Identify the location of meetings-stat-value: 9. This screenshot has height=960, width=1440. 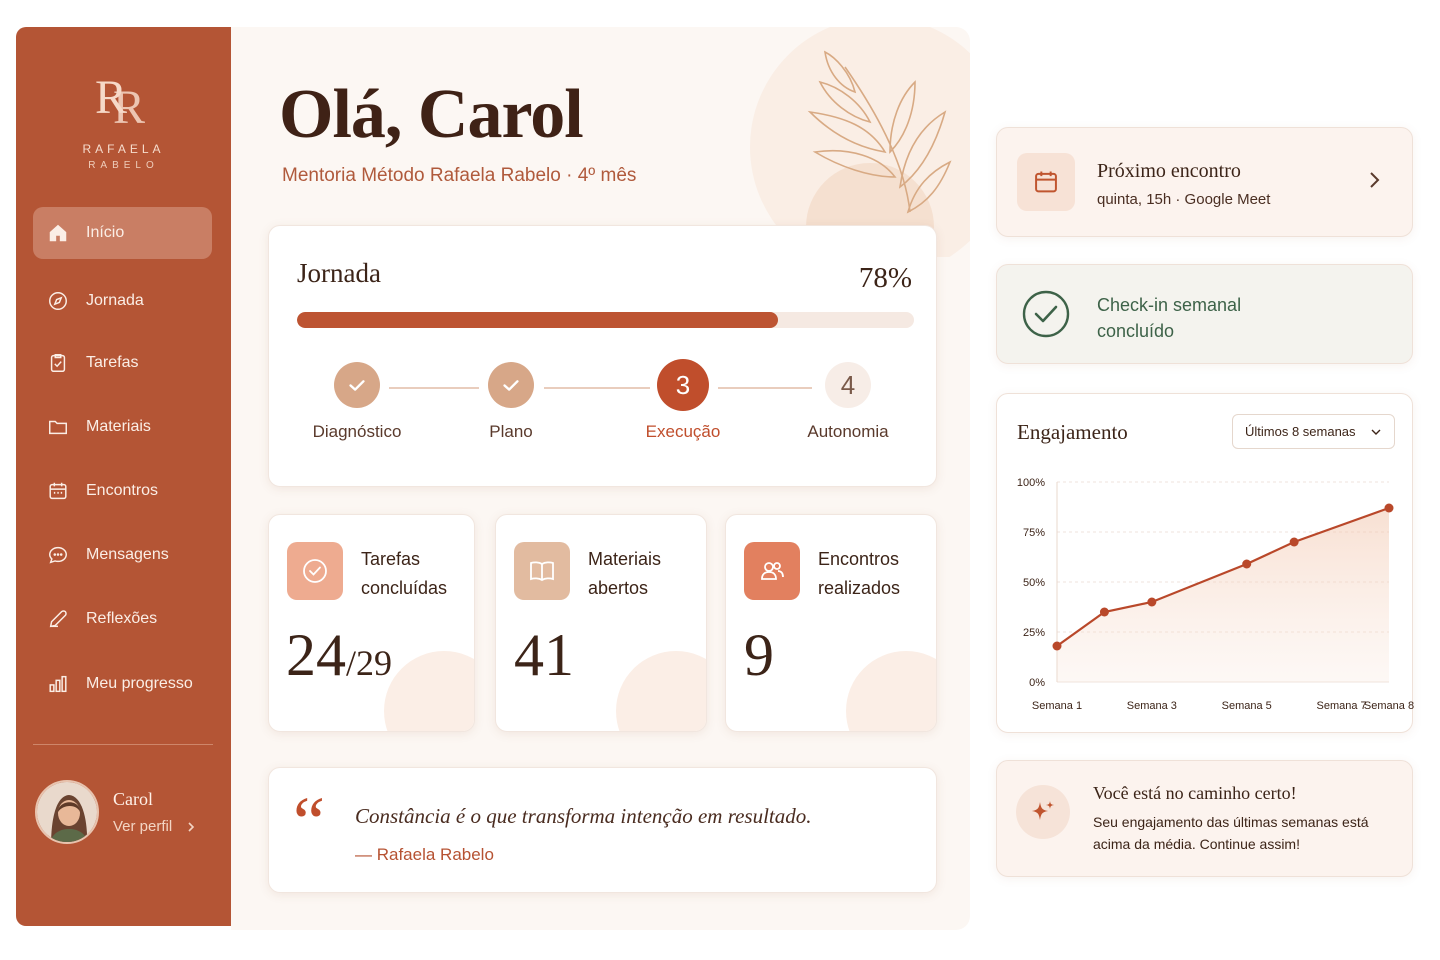
(759, 655).